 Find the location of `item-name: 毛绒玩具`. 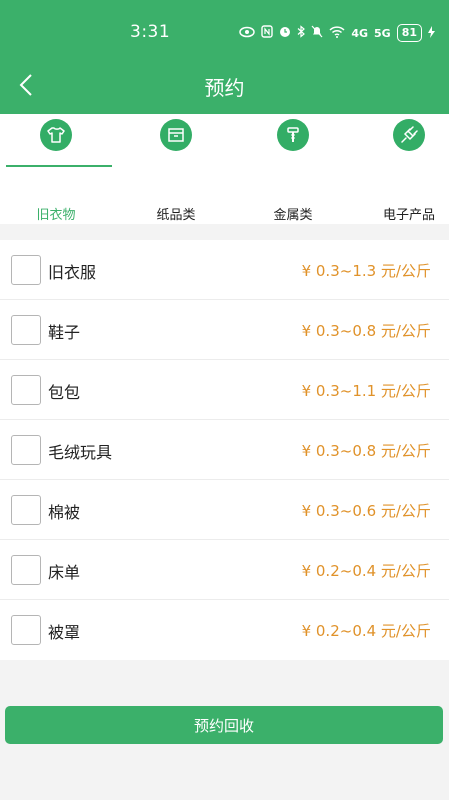

item-name: 毛绒玩具 is located at coordinates (80, 452).